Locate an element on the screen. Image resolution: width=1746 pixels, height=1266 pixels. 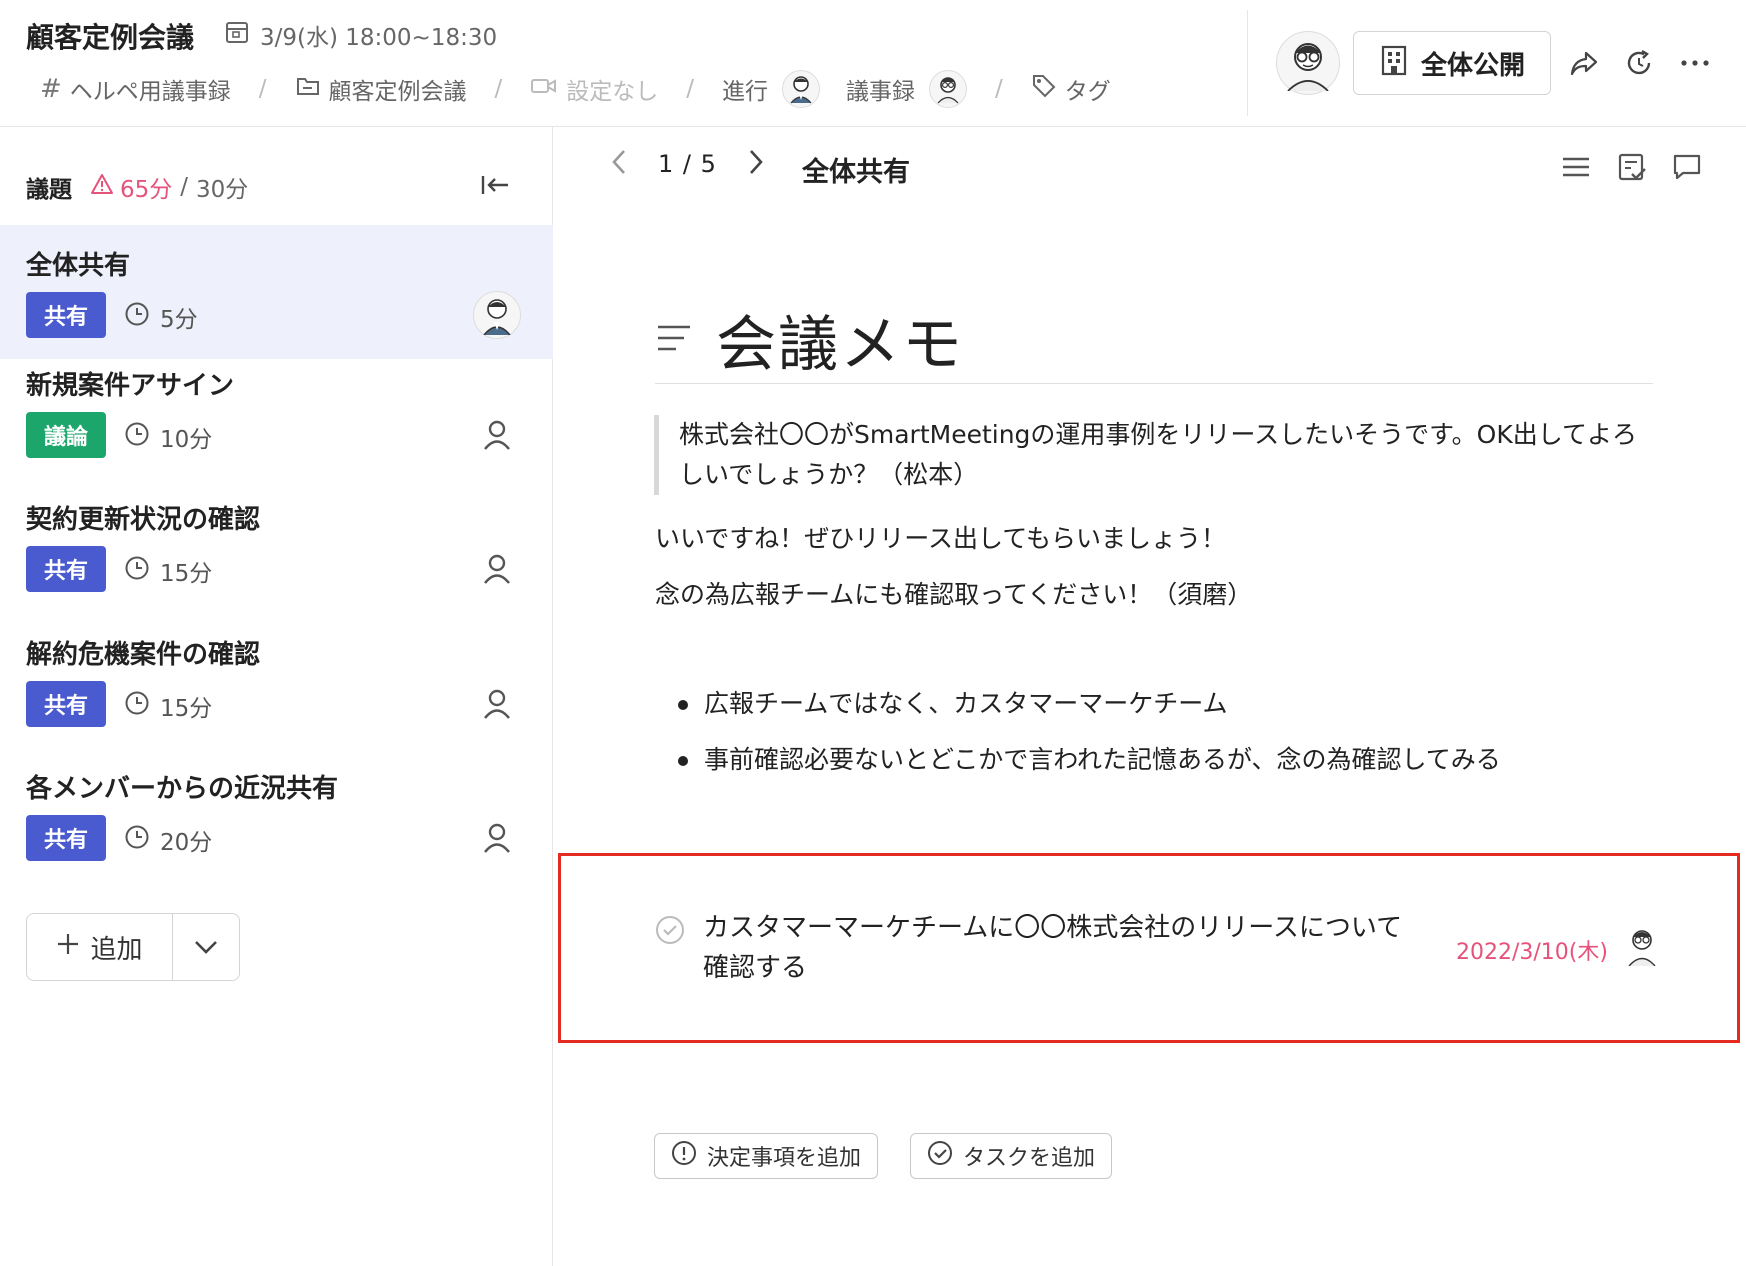
agenda-item-title: 各メンバーからの近況共有 is located at coordinates (182, 789).